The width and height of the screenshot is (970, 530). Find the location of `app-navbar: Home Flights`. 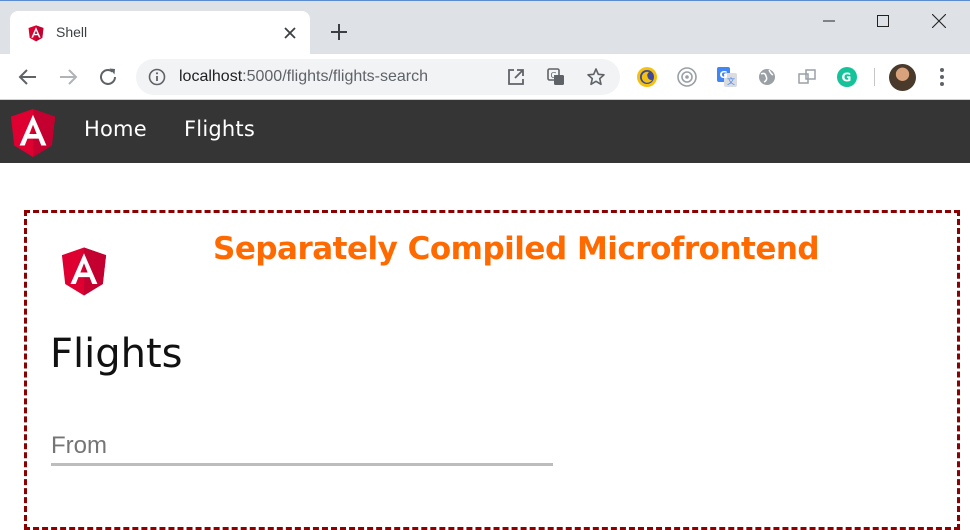

app-navbar: Home Flights is located at coordinates (485, 131).